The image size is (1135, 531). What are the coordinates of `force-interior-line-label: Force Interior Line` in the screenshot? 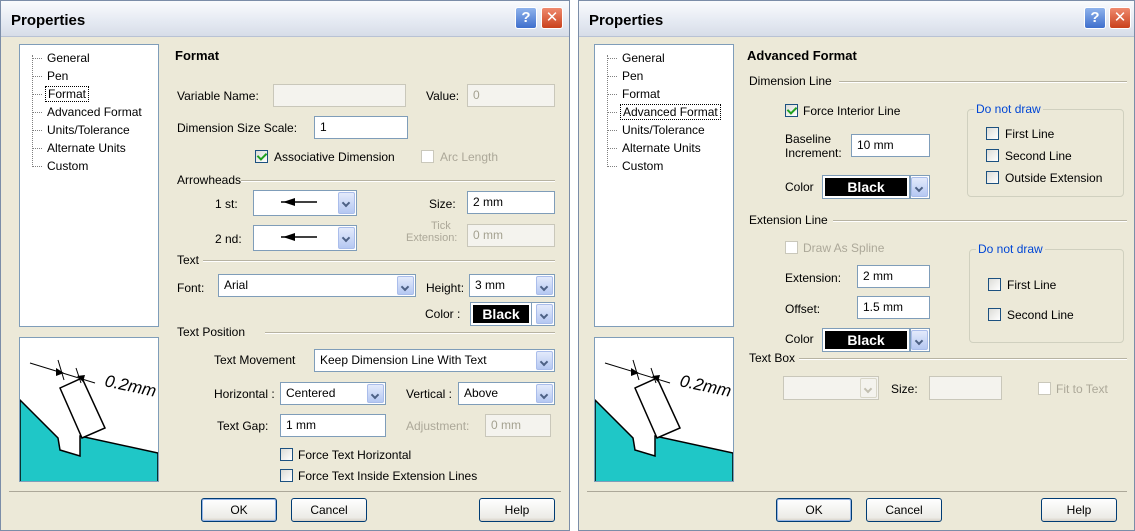 It's located at (852, 111).